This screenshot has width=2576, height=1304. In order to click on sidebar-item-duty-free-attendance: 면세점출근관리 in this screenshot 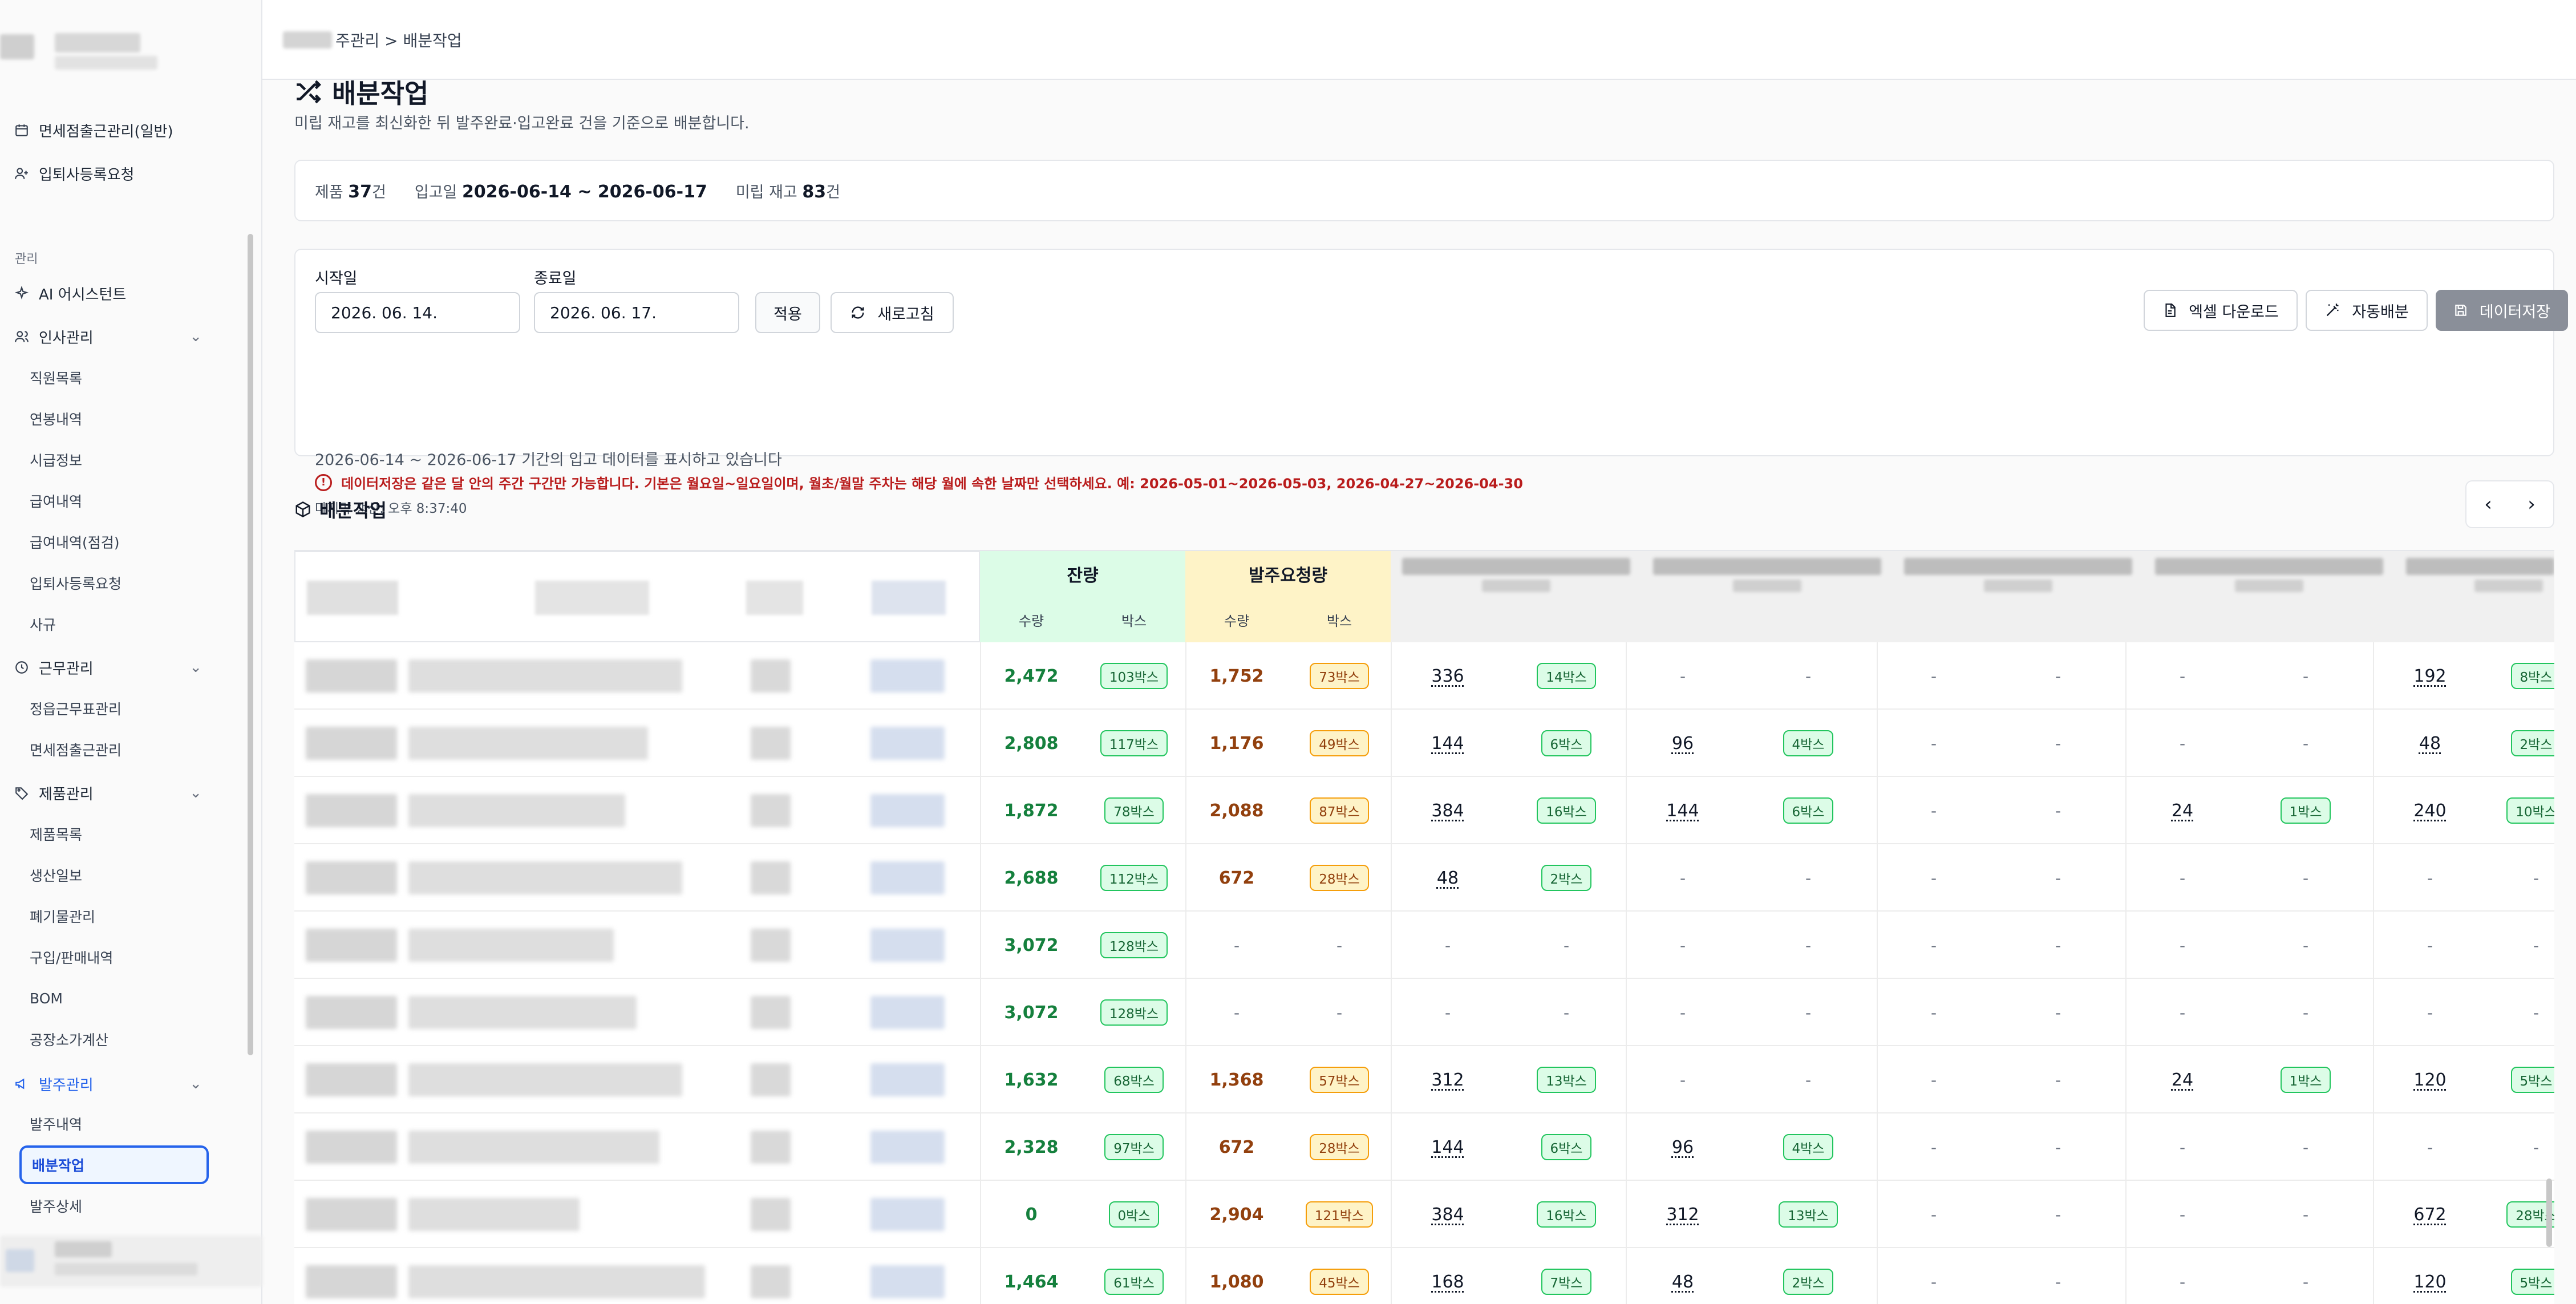, I will do `click(75, 750)`.